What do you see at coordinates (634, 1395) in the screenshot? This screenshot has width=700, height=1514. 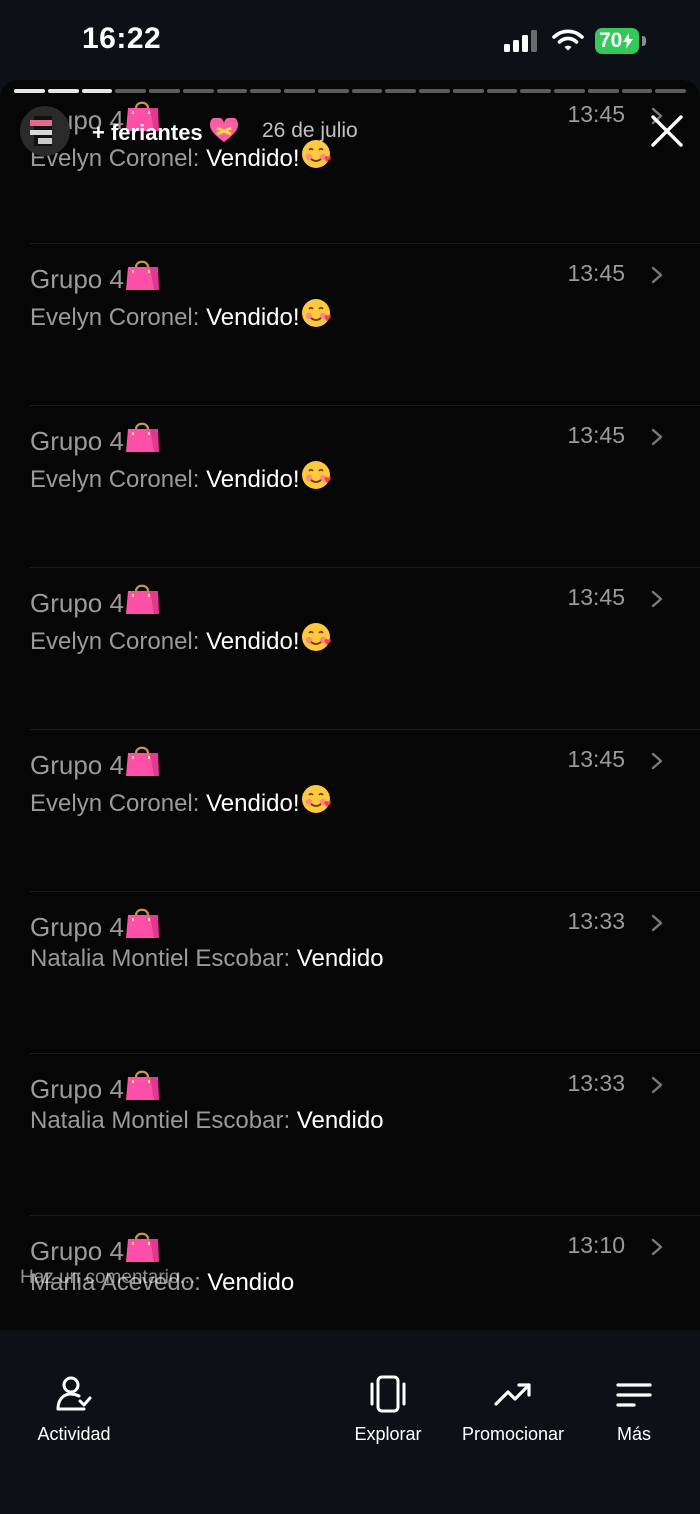 I see `menu-icon` at bounding box center [634, 1395].